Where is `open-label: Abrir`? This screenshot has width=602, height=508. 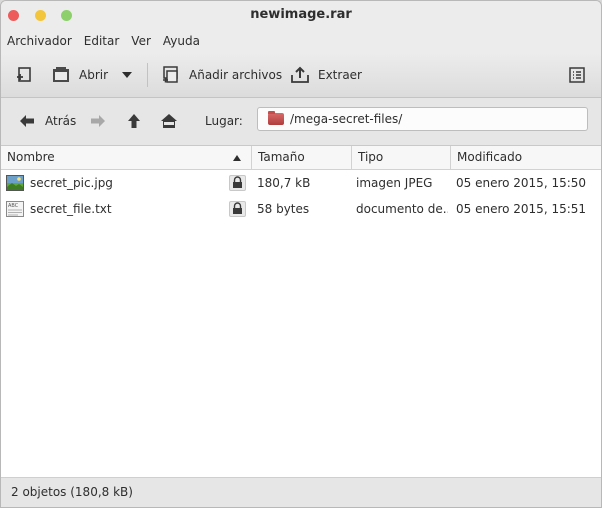 open-label: Abrir is located at coordinates (94, 75).